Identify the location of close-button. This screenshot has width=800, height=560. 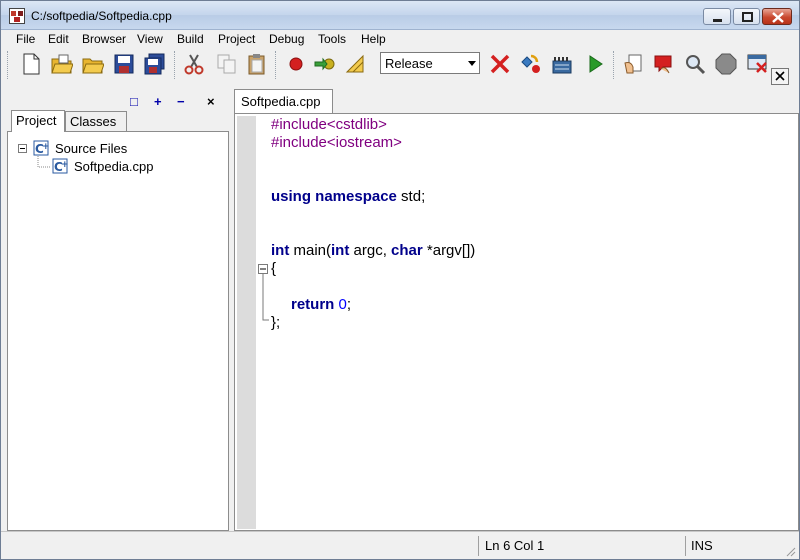
(777, 16).